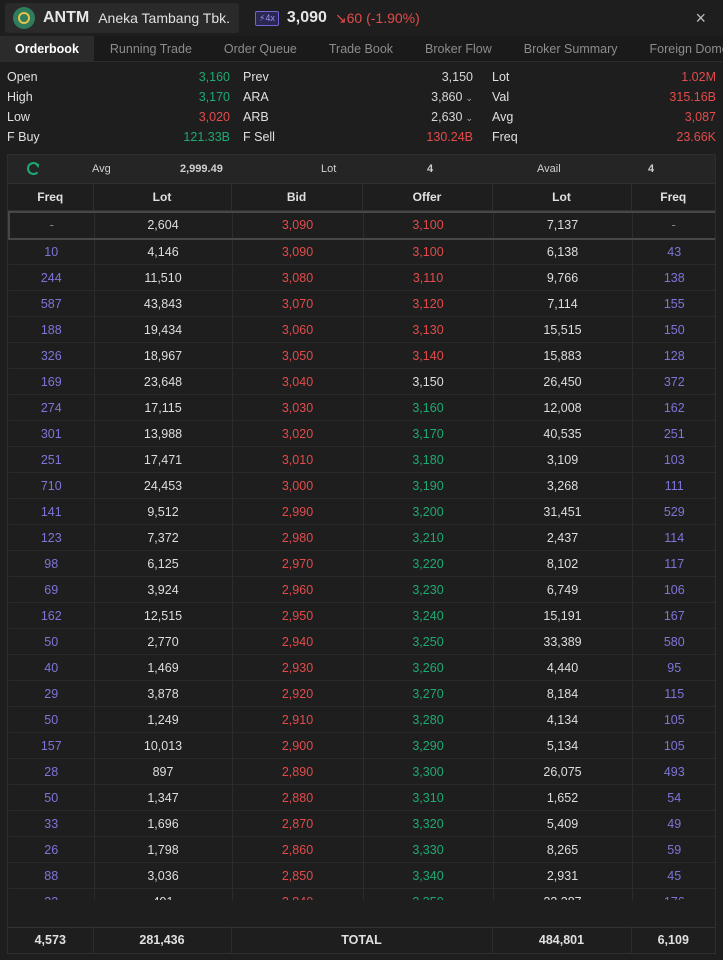 Image resolution: width=723 pixels, height=960 pixels. I want to click on cell-bid-price: 3,050, so click(298, 355).